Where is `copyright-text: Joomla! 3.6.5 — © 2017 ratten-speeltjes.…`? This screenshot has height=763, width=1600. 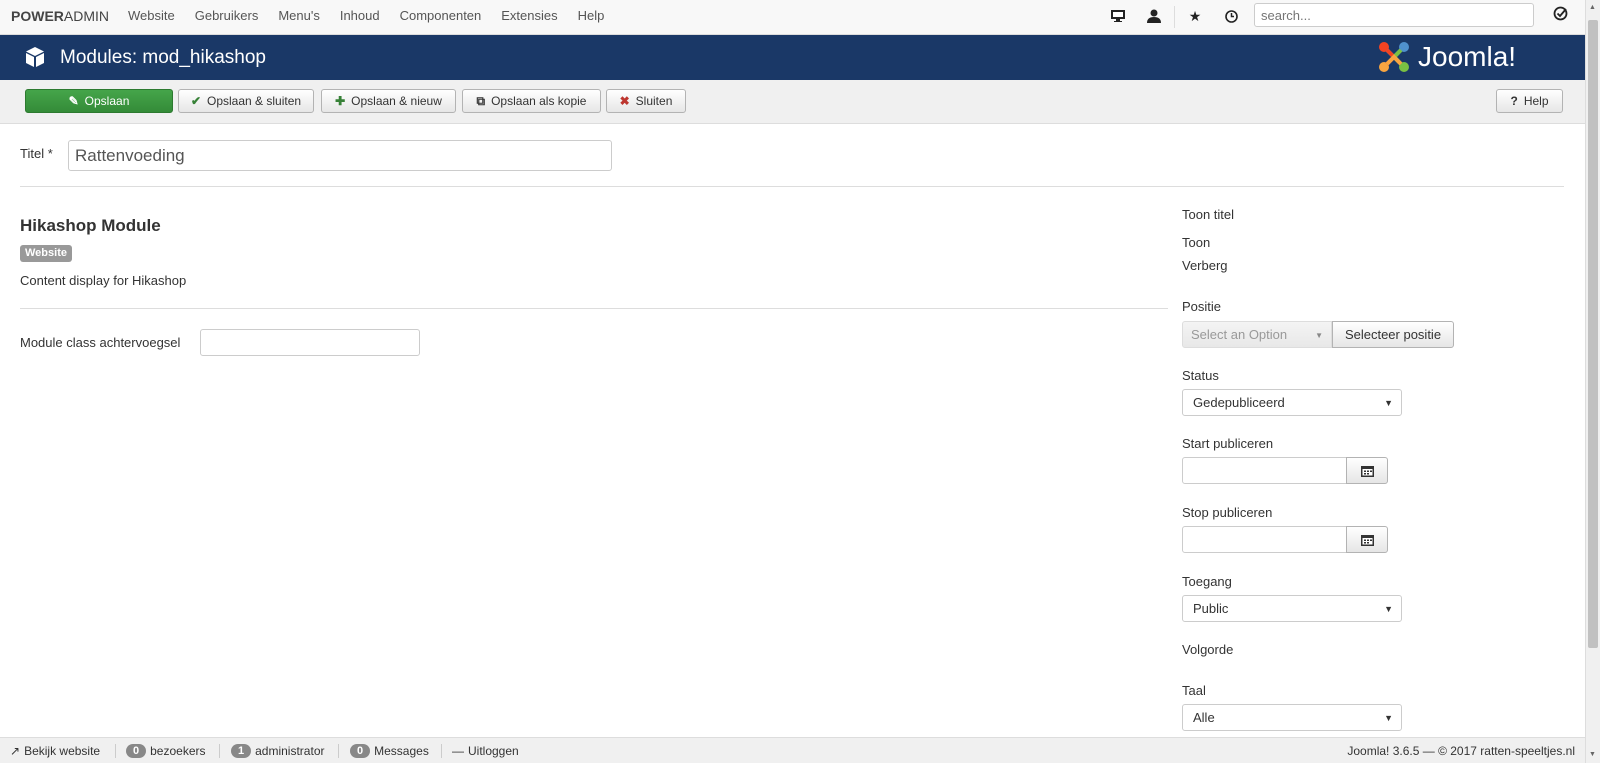
copyright-text: Joomla! 3.6.5 — © 2017 ratten-speeltjes.… is located at coordinates (1461, 751).